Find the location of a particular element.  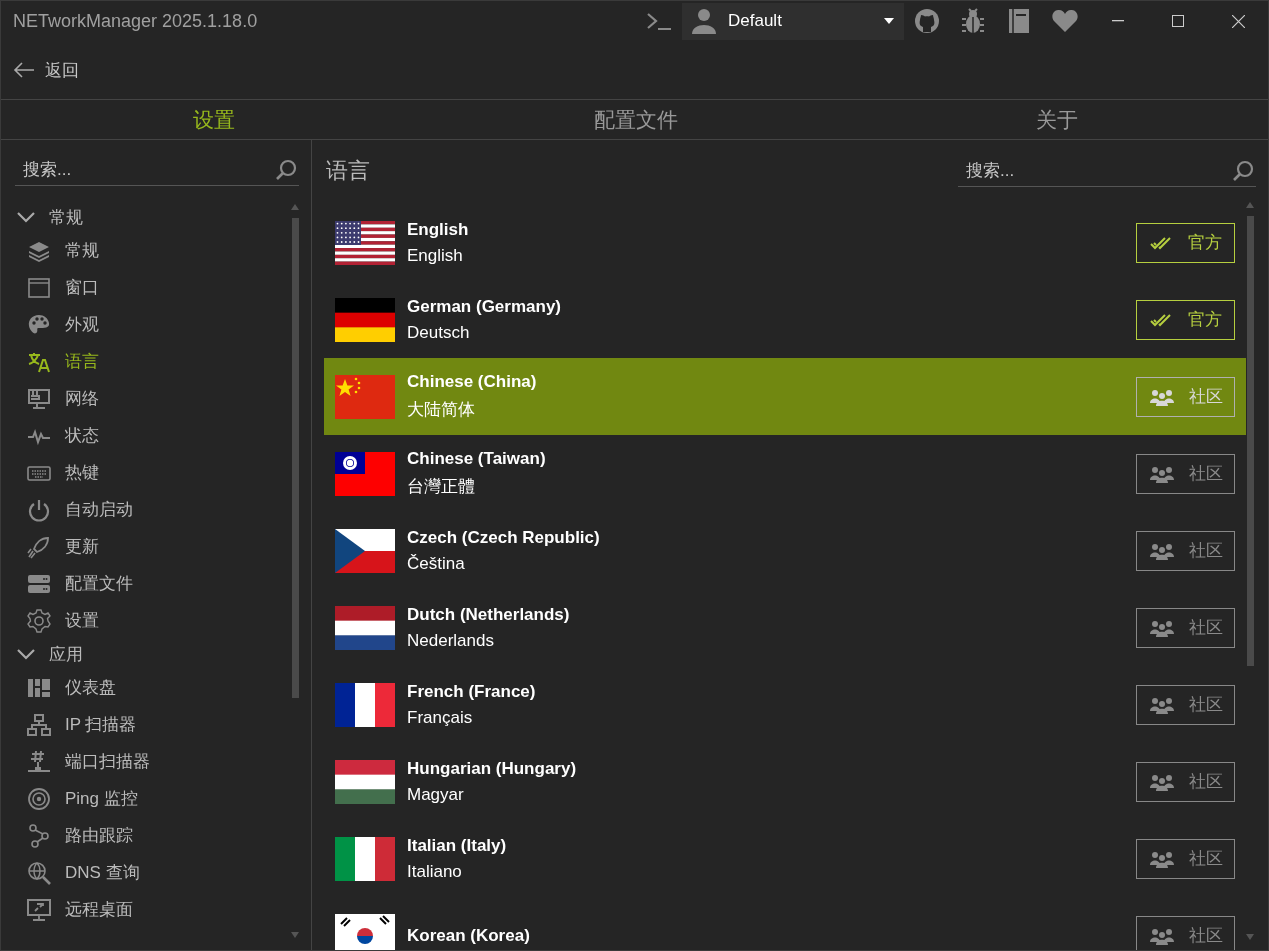

language-row: French (France) Français 社区 is located at coordinates (785, 704).